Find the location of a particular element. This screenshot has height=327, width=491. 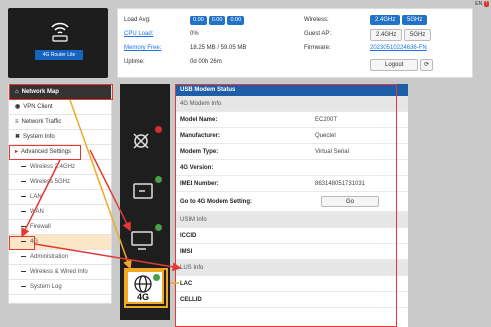

sidebar-item-system-log: System Log is located at coordinates (60, 287).